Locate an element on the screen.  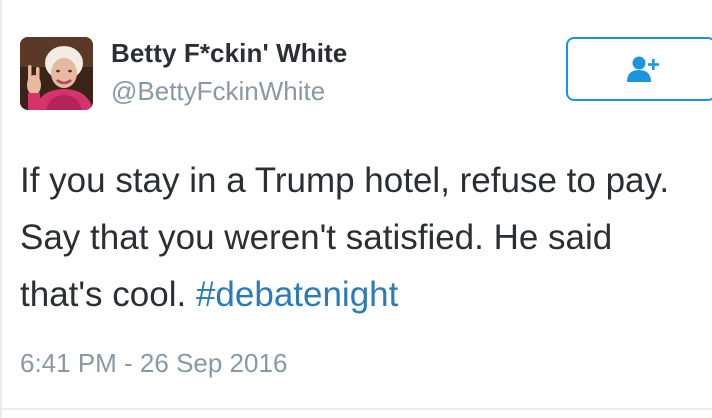
profile-photo-icon is located at coordinates (56, 73).